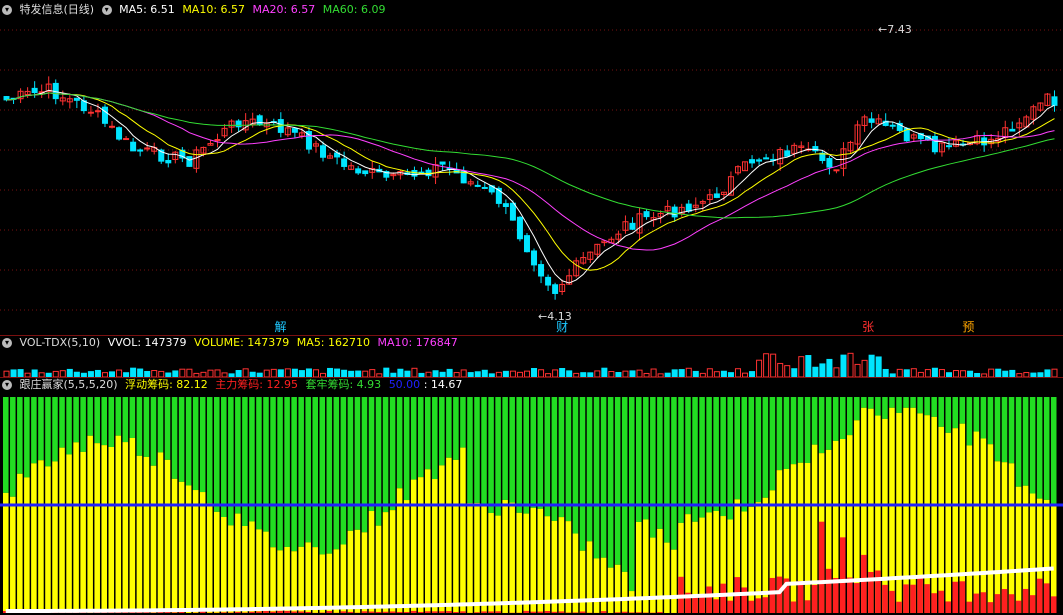 The height and width of the screenshot is (615, 1063). What do you see at coordinates (166, 384) in the screenshot?
I see `floating-chips-label: 浮动筹码: 82.12` at bounding box center [166, 384].